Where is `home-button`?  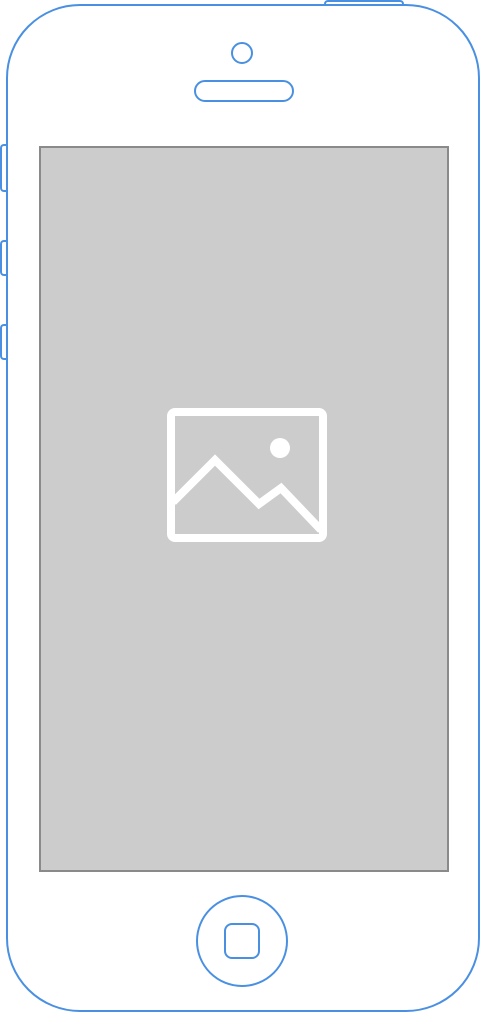
home-button is located at coordinates (242, 941).